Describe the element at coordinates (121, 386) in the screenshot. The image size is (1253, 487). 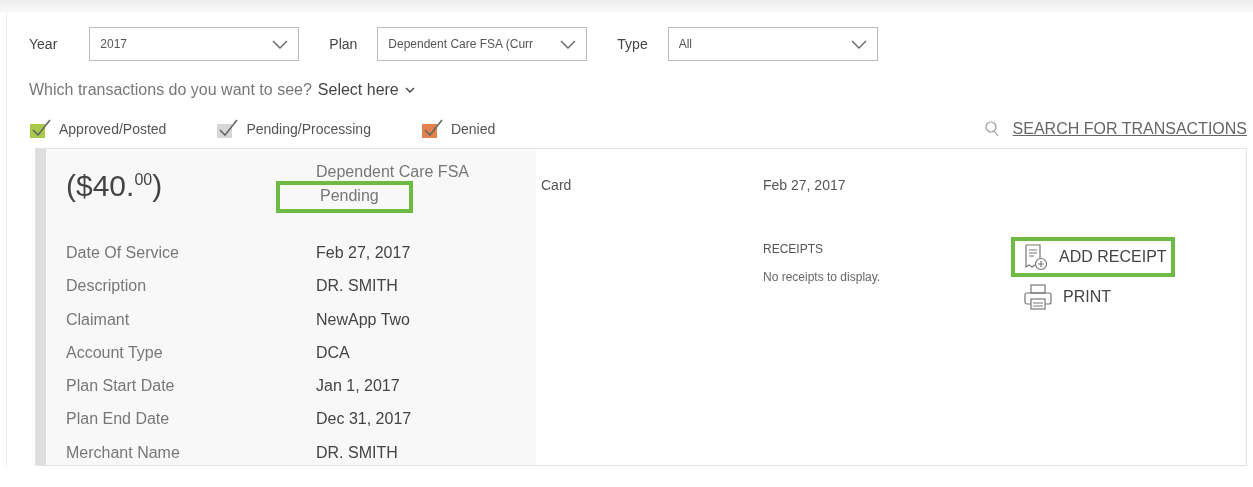
I see `detail-label: Plan Start Date` at that location.